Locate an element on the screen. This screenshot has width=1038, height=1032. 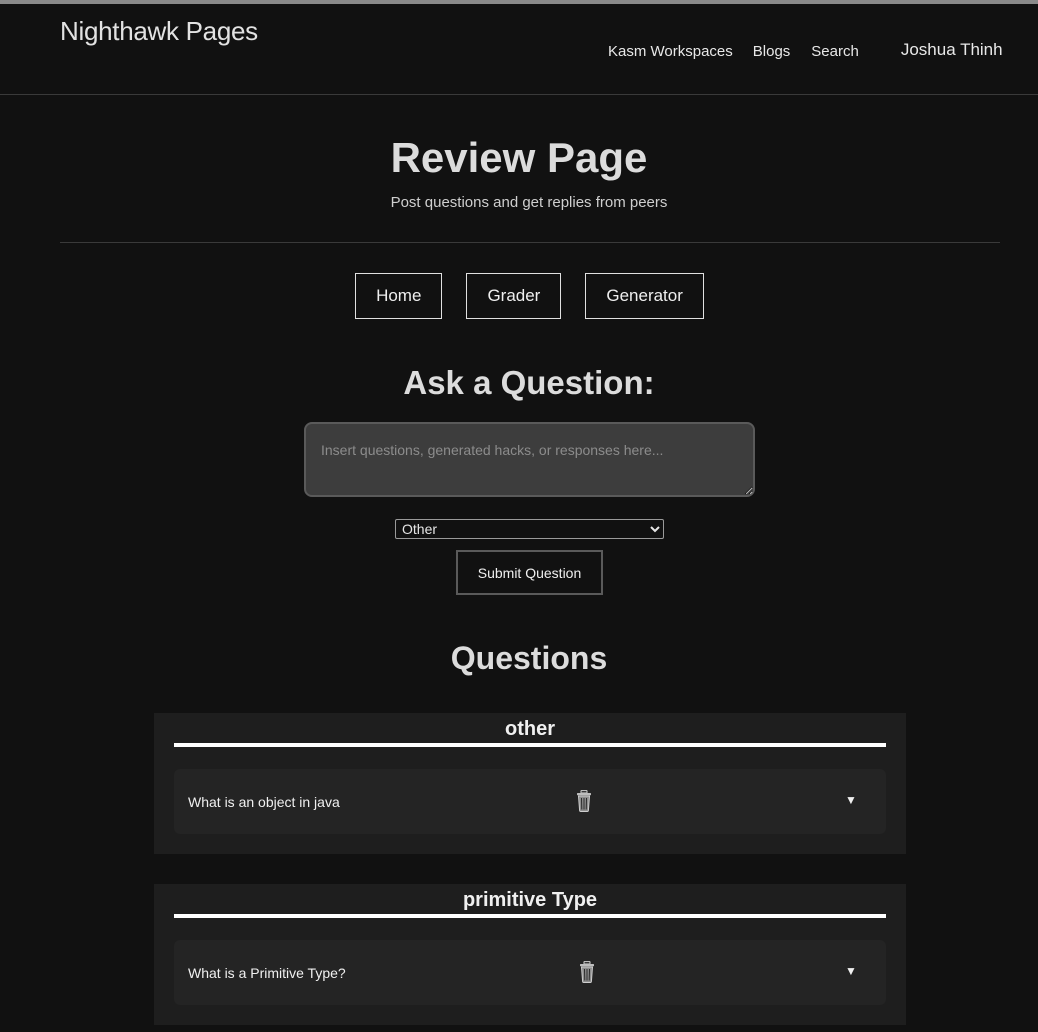
nav-user-name: Joshua Thinh is located at coordinates (952, 50).